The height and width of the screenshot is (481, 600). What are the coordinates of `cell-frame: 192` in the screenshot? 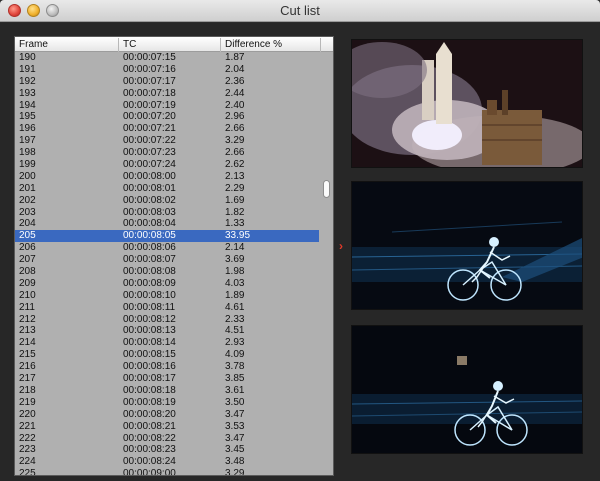 It's located at (27, 81).